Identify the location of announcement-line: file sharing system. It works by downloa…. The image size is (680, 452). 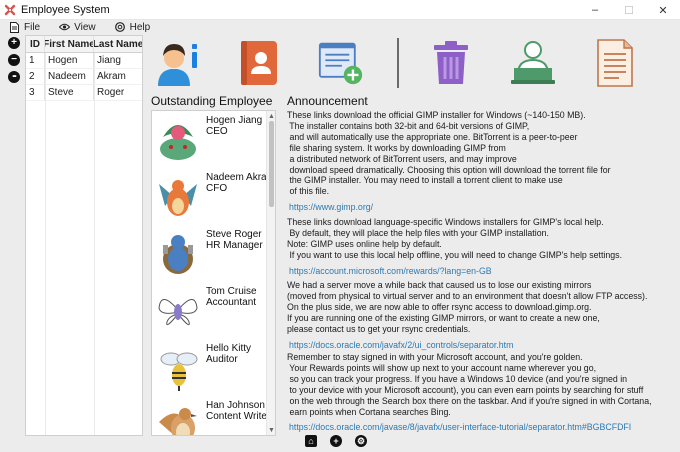
(396, 147).